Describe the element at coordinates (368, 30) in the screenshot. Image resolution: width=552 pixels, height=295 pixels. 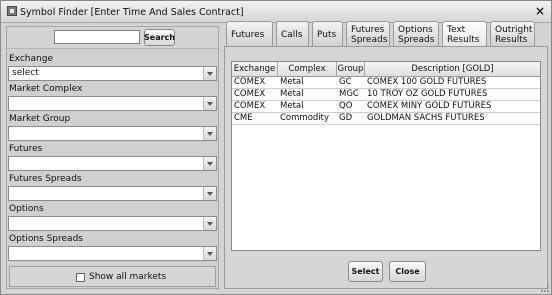
I see `tab-futures-spreads-line1: Futures` at that location.